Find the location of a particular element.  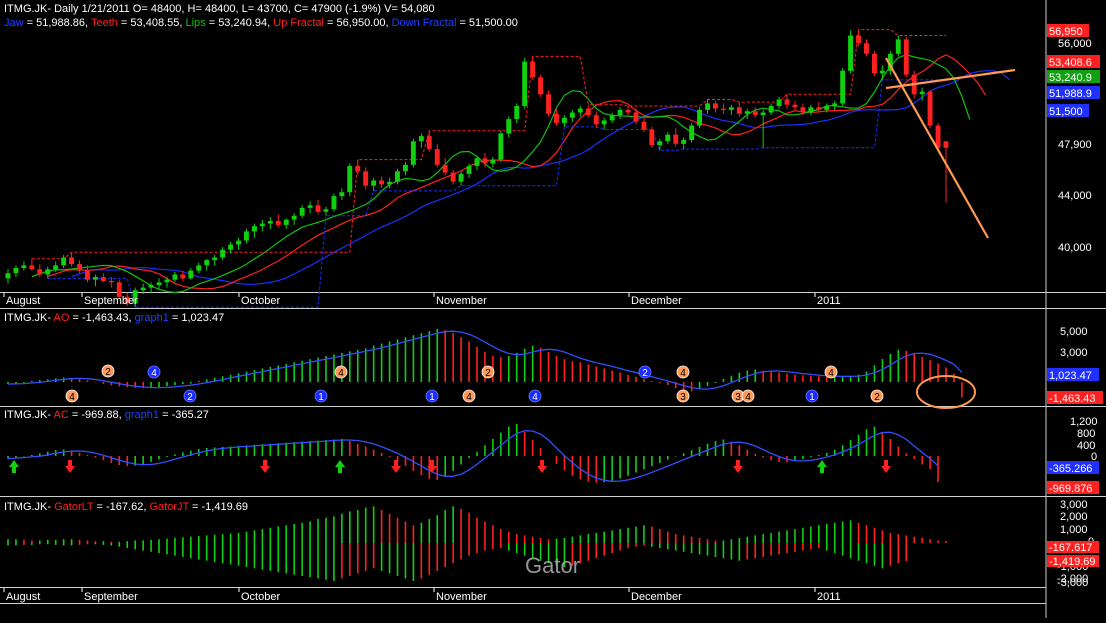

gator-month-label-august: August is located at coordinates (23, 597).